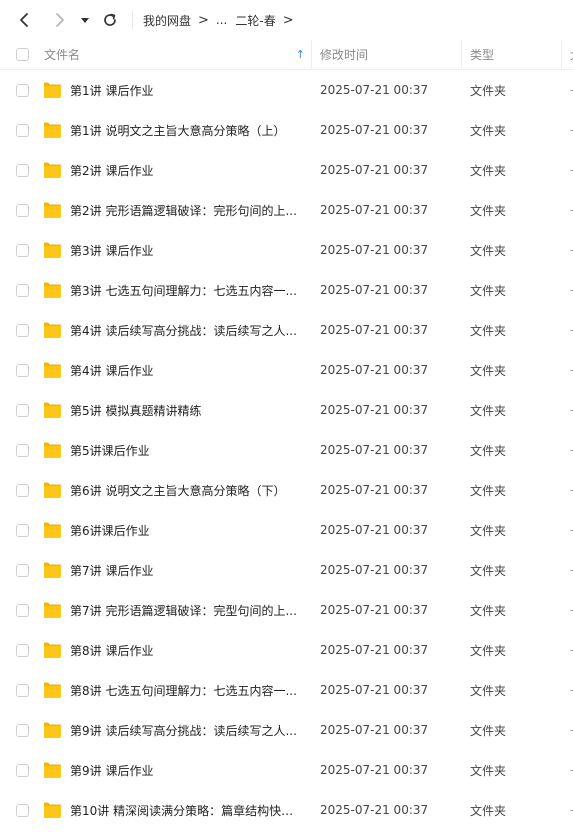 This screenshot has height=840, width=573. I want to click on file-row: 第5讲 模拟真题精讲精练 2025-07-21 00:37 文件夹 -, so click(286, 410).